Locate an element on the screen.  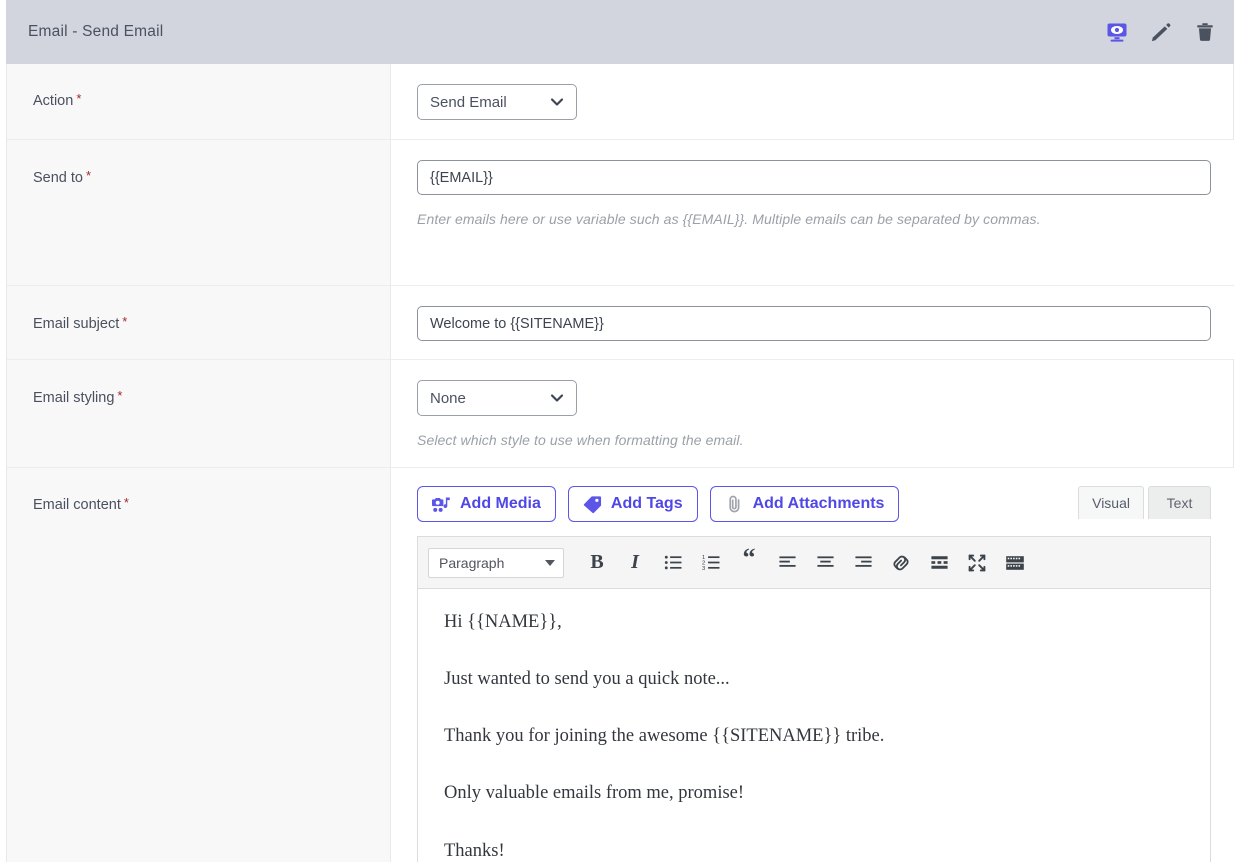
align-right-icon is located at coordinates (863, 563).